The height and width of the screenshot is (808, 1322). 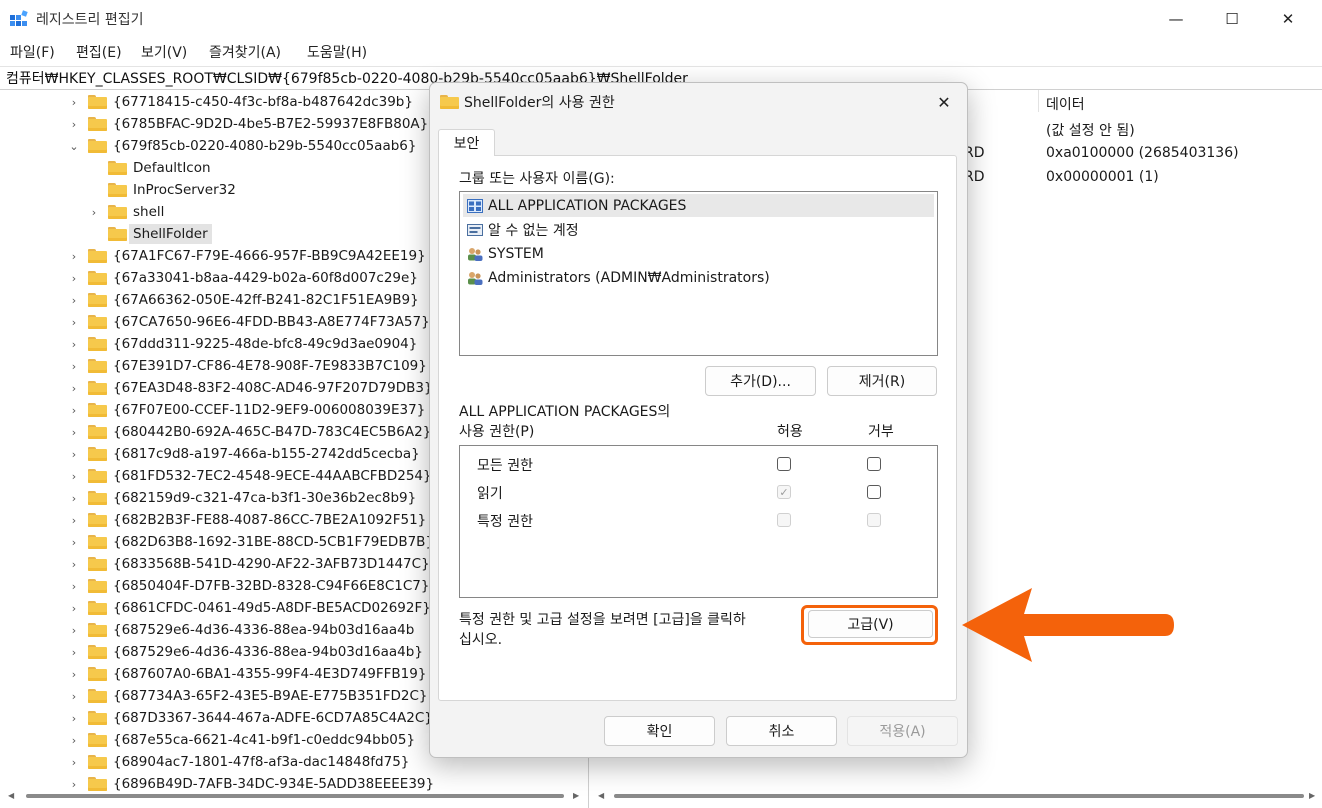 I want to click on tree-item: › {67CA7650-96E6-4FDD-BB43-A8E774F73A57}, so click(x=249, y=322).